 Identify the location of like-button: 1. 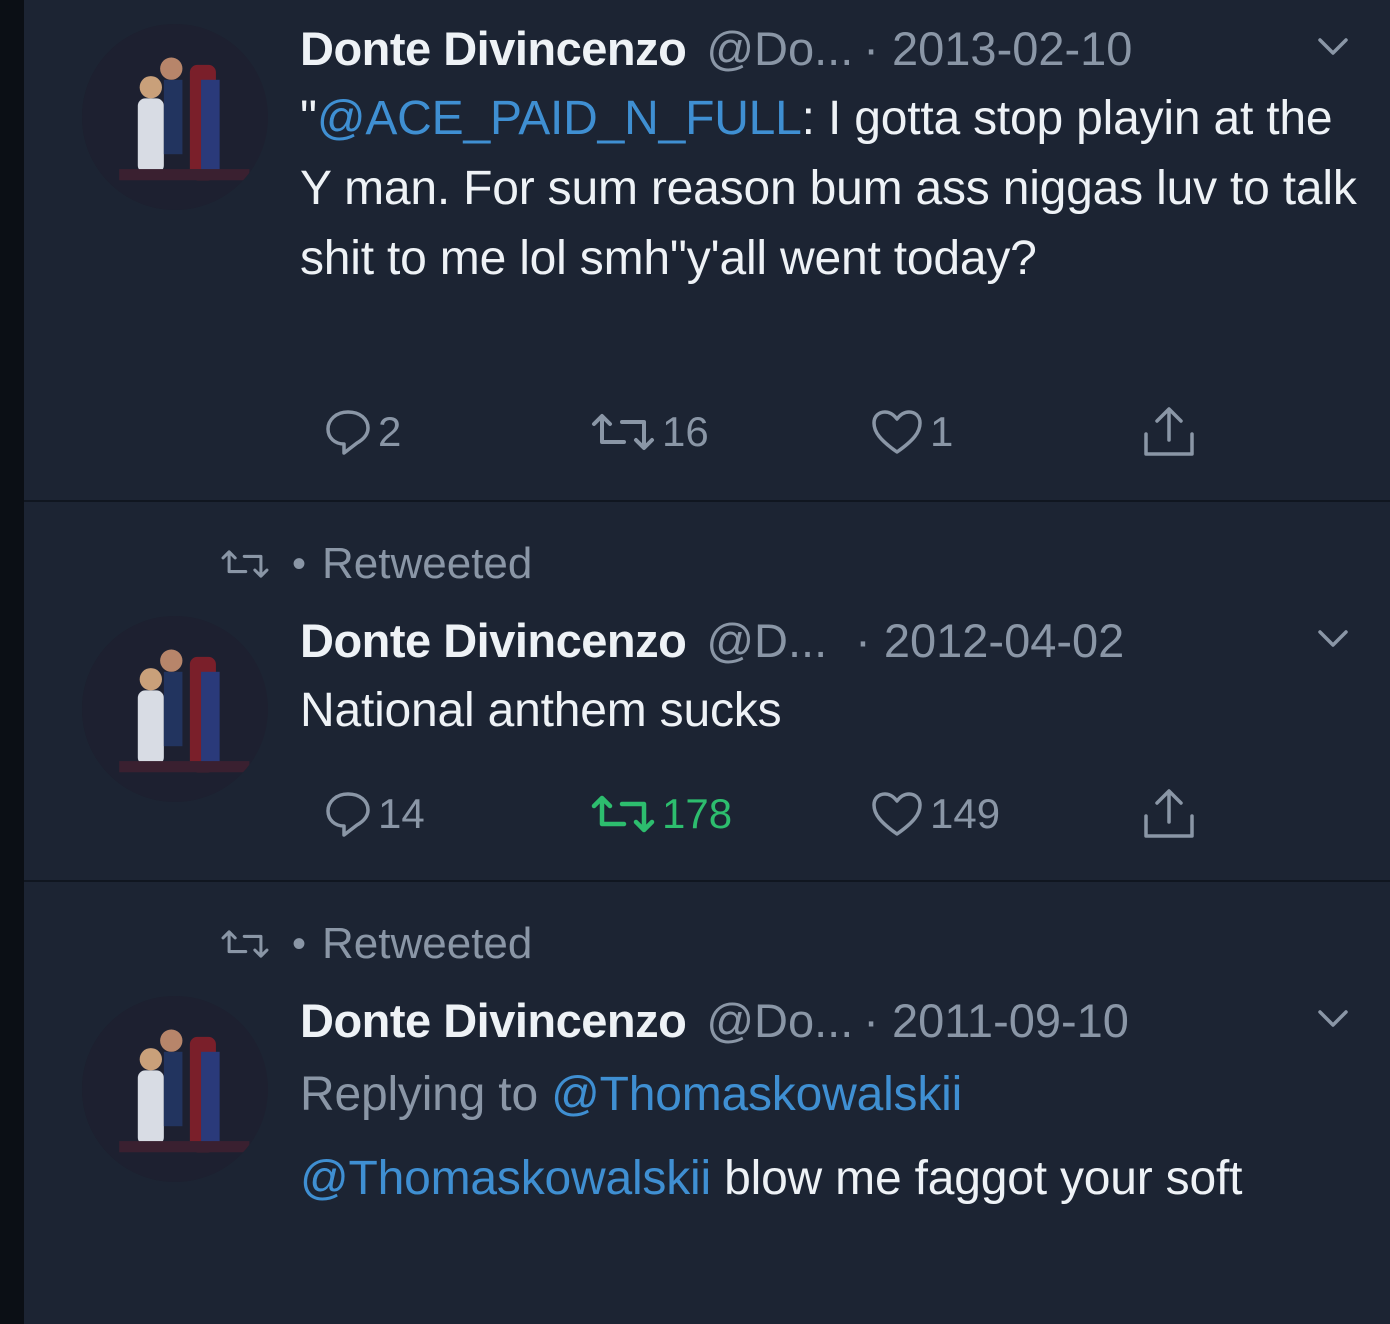
(911, 432).